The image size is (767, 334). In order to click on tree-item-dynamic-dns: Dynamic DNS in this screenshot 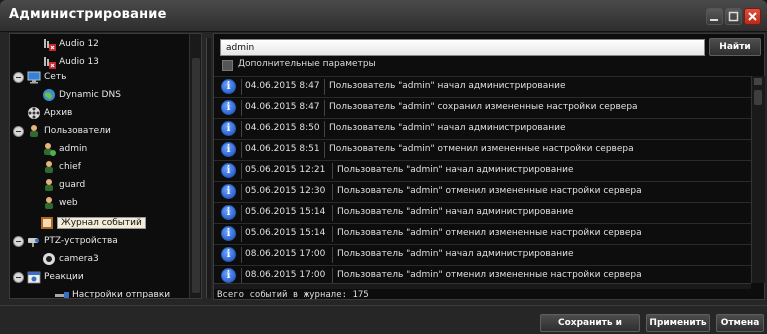, I will do `click(81, 95)`.